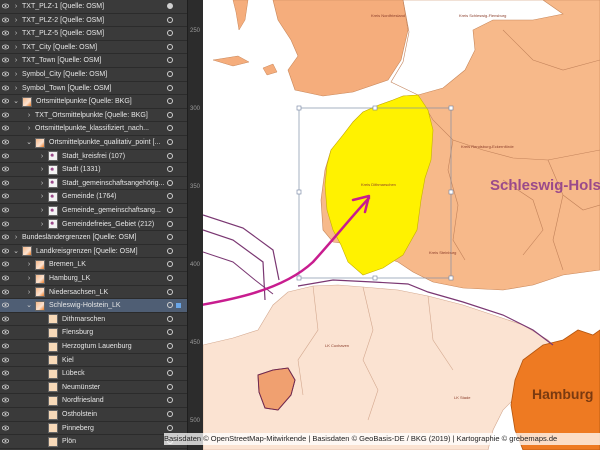 This screenshot has height=450, width=600. What do you see at coordinates (93, 75) in the screenshot?
I see `layer-row: › Symbol_City [Quelle: OSM]` at bounding box center [93, 75].